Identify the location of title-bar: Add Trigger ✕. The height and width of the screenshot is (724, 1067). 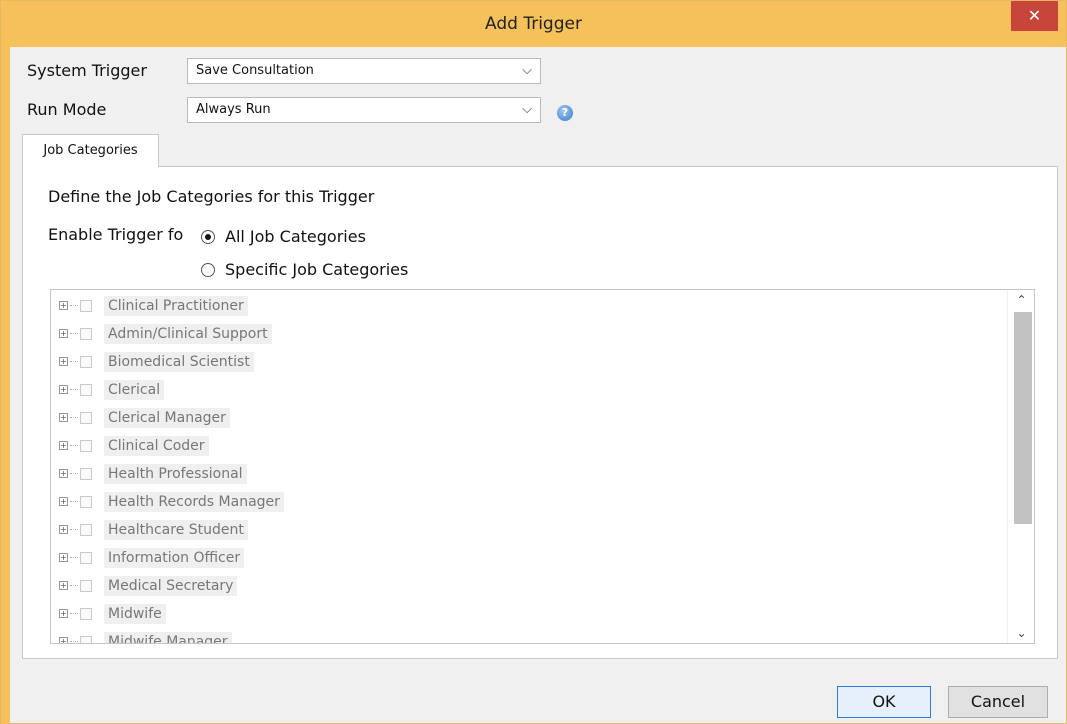
(533, 24).